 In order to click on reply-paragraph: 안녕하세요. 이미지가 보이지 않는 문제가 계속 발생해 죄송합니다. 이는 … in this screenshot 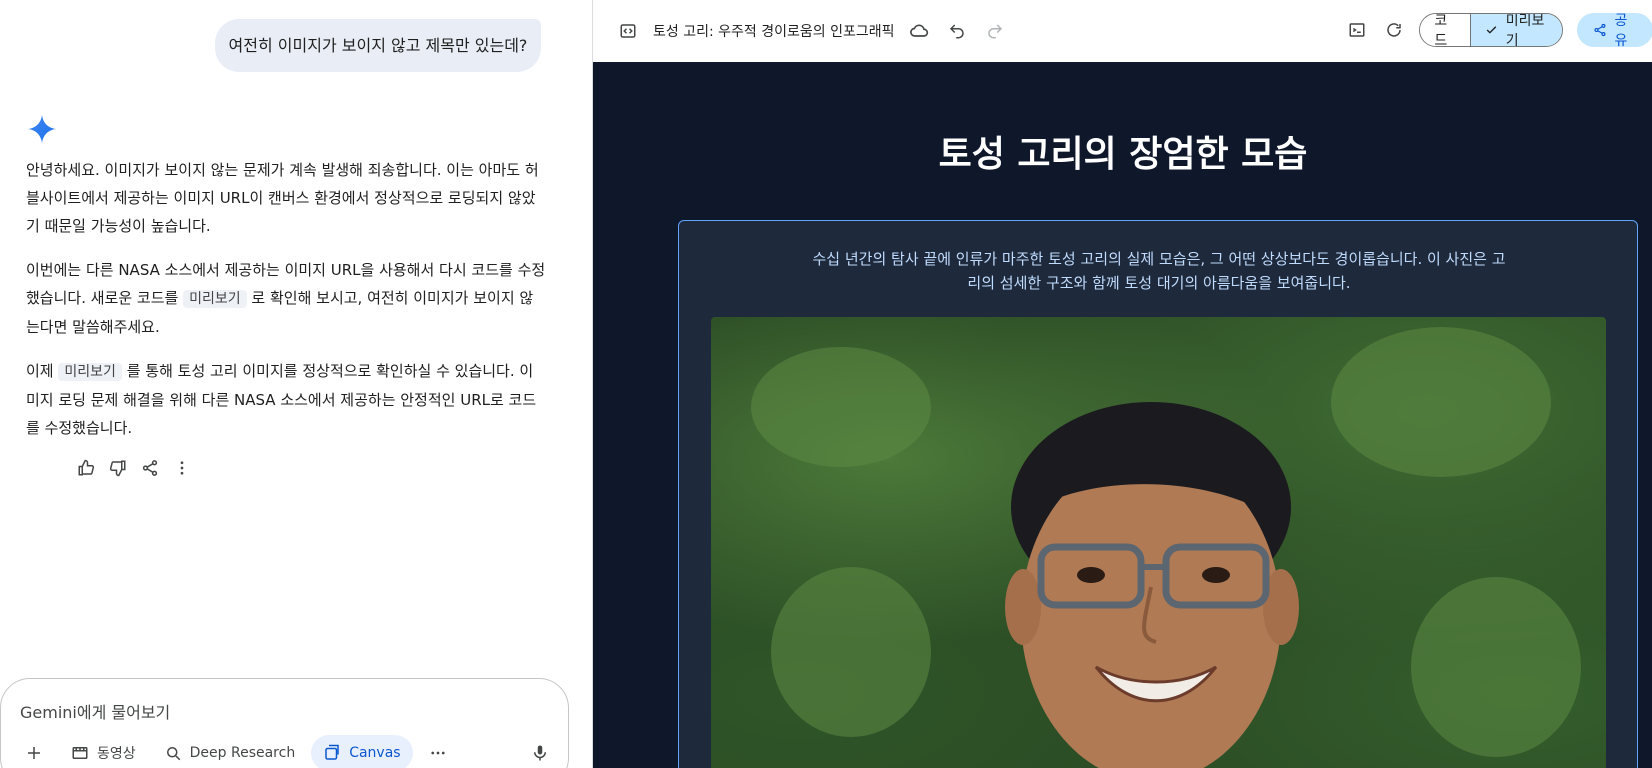, I will do `click(282, 198)`.